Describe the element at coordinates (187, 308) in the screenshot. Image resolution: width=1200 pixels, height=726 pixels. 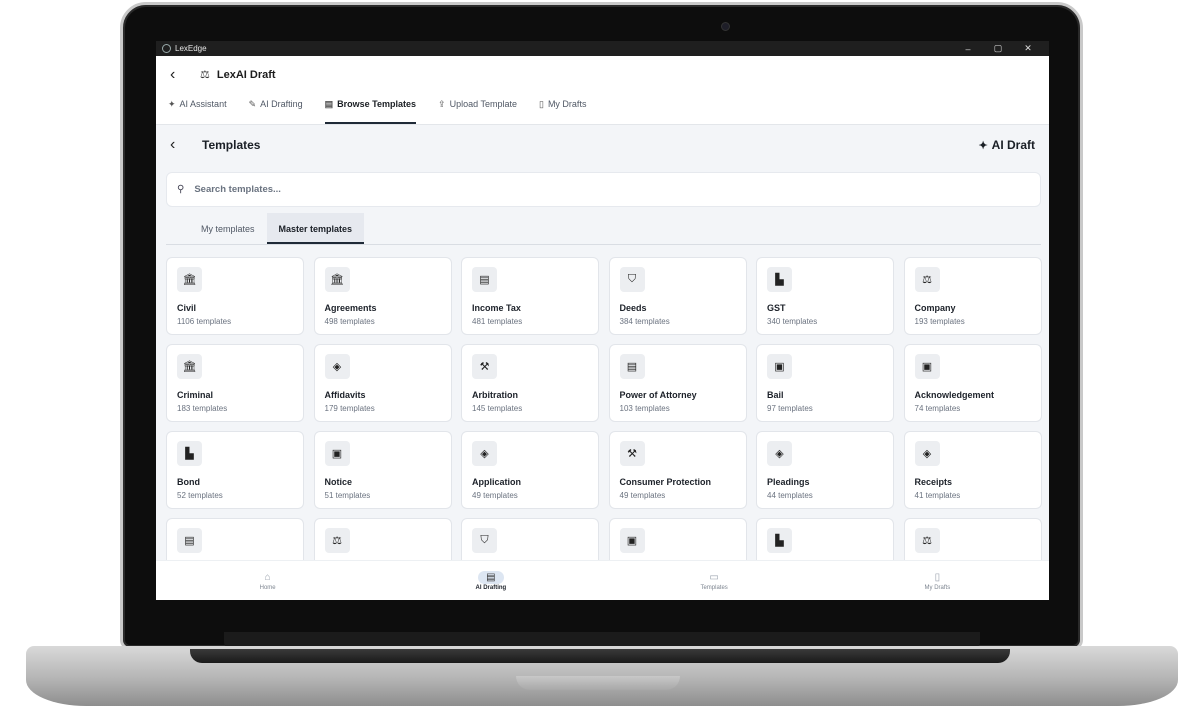
I see `category-name: Civil` at that location.